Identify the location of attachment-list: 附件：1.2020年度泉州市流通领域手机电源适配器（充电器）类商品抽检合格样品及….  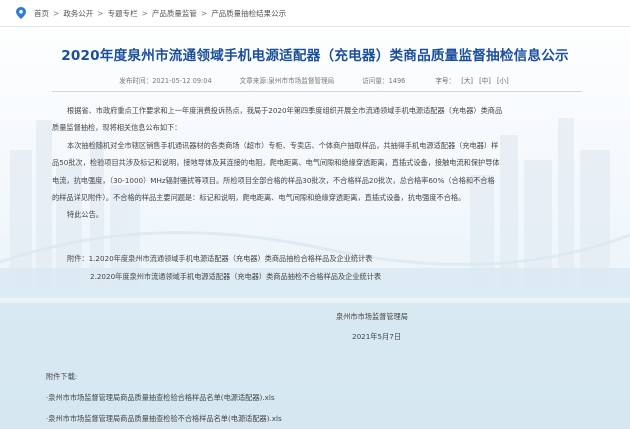
(224, 267).